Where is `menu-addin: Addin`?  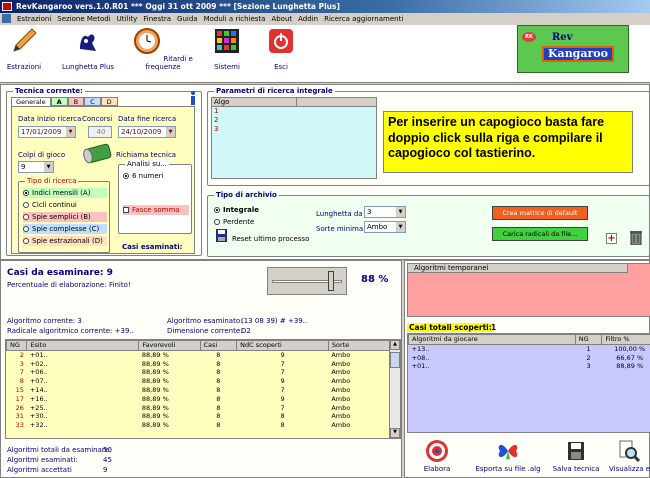 menu-addin: Addin is located at coordinates (308, 19).